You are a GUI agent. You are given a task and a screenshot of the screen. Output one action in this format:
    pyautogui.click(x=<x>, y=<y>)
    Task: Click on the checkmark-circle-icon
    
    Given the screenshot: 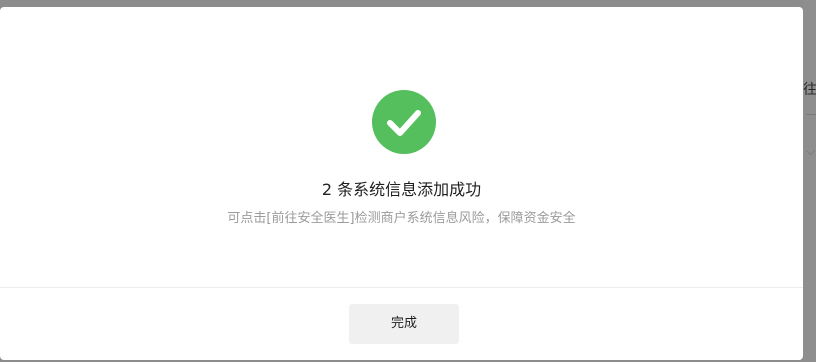 What is the action you would take?
    pyautogui.click(x=404, y=122)
    